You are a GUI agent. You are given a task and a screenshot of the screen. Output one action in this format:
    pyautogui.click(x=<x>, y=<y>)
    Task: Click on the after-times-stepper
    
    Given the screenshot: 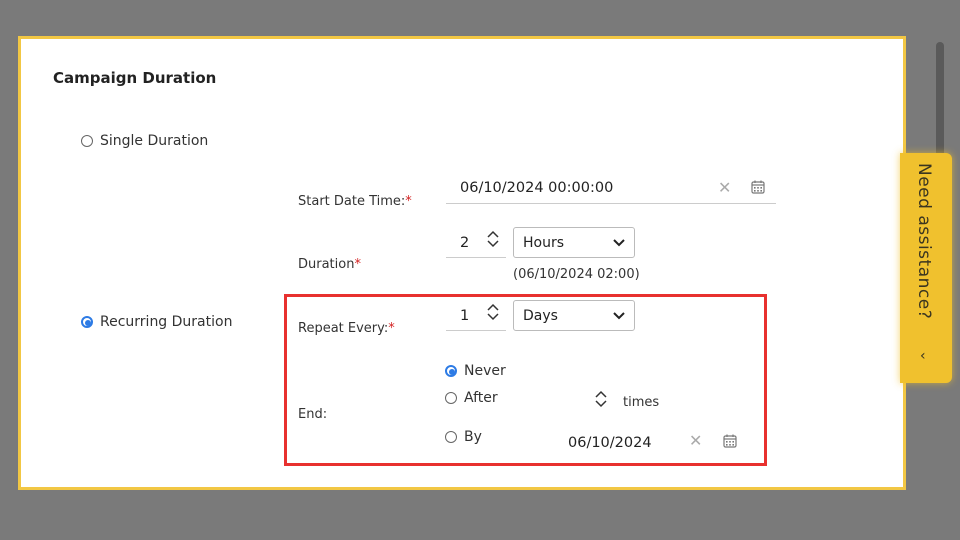 What is the action you would take?
    pyautogui.click(x=601, y=399)
    